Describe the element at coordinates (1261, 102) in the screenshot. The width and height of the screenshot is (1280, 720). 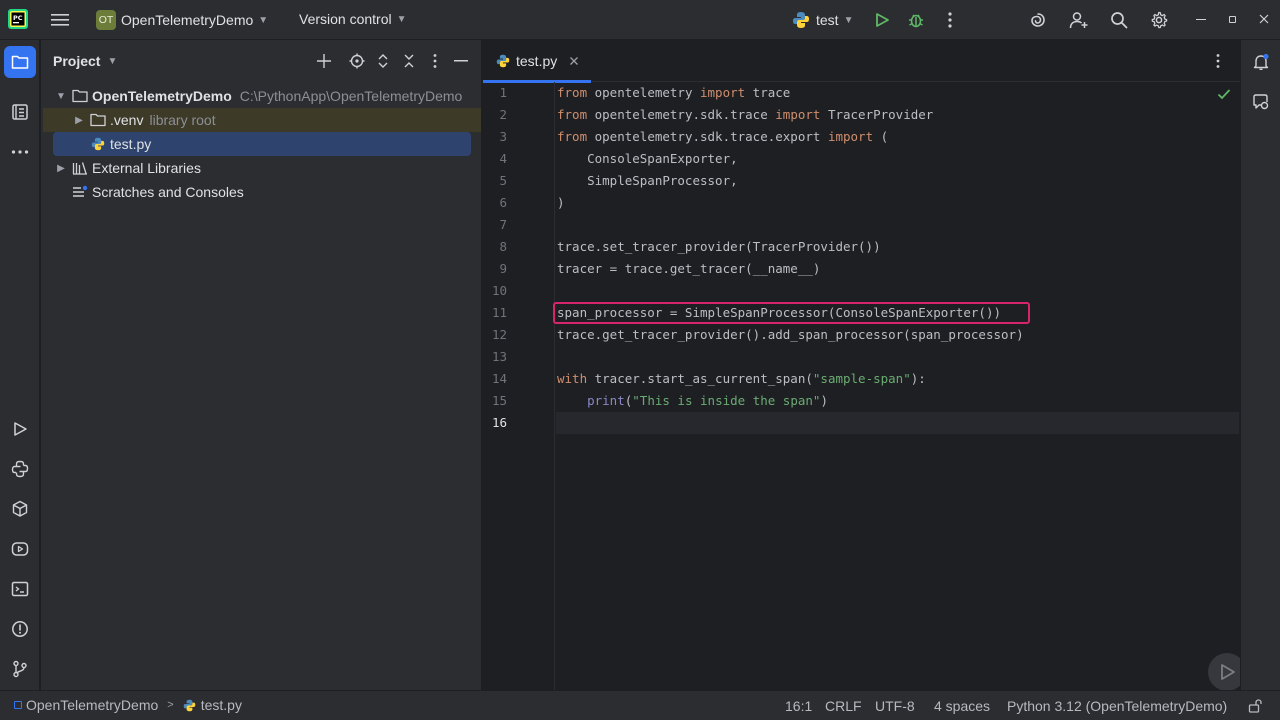
I see `ai-chat-button` at that location.